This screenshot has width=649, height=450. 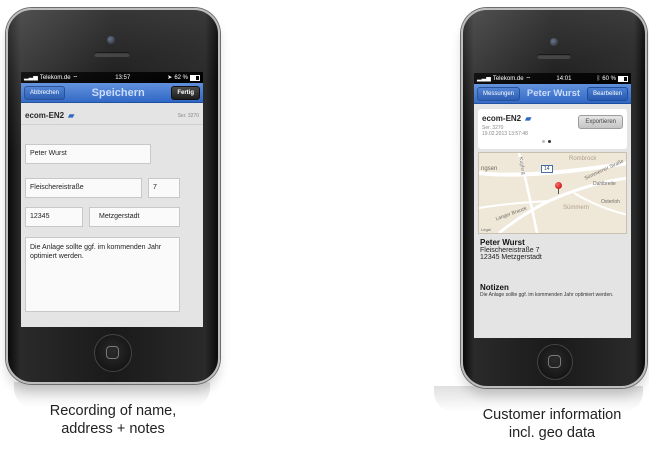 What do you see at coordinates (505, 134) in the screenshot?
I see `measurement-date: 19.02.2013 13:57:48` at bounding box center [505, 134].